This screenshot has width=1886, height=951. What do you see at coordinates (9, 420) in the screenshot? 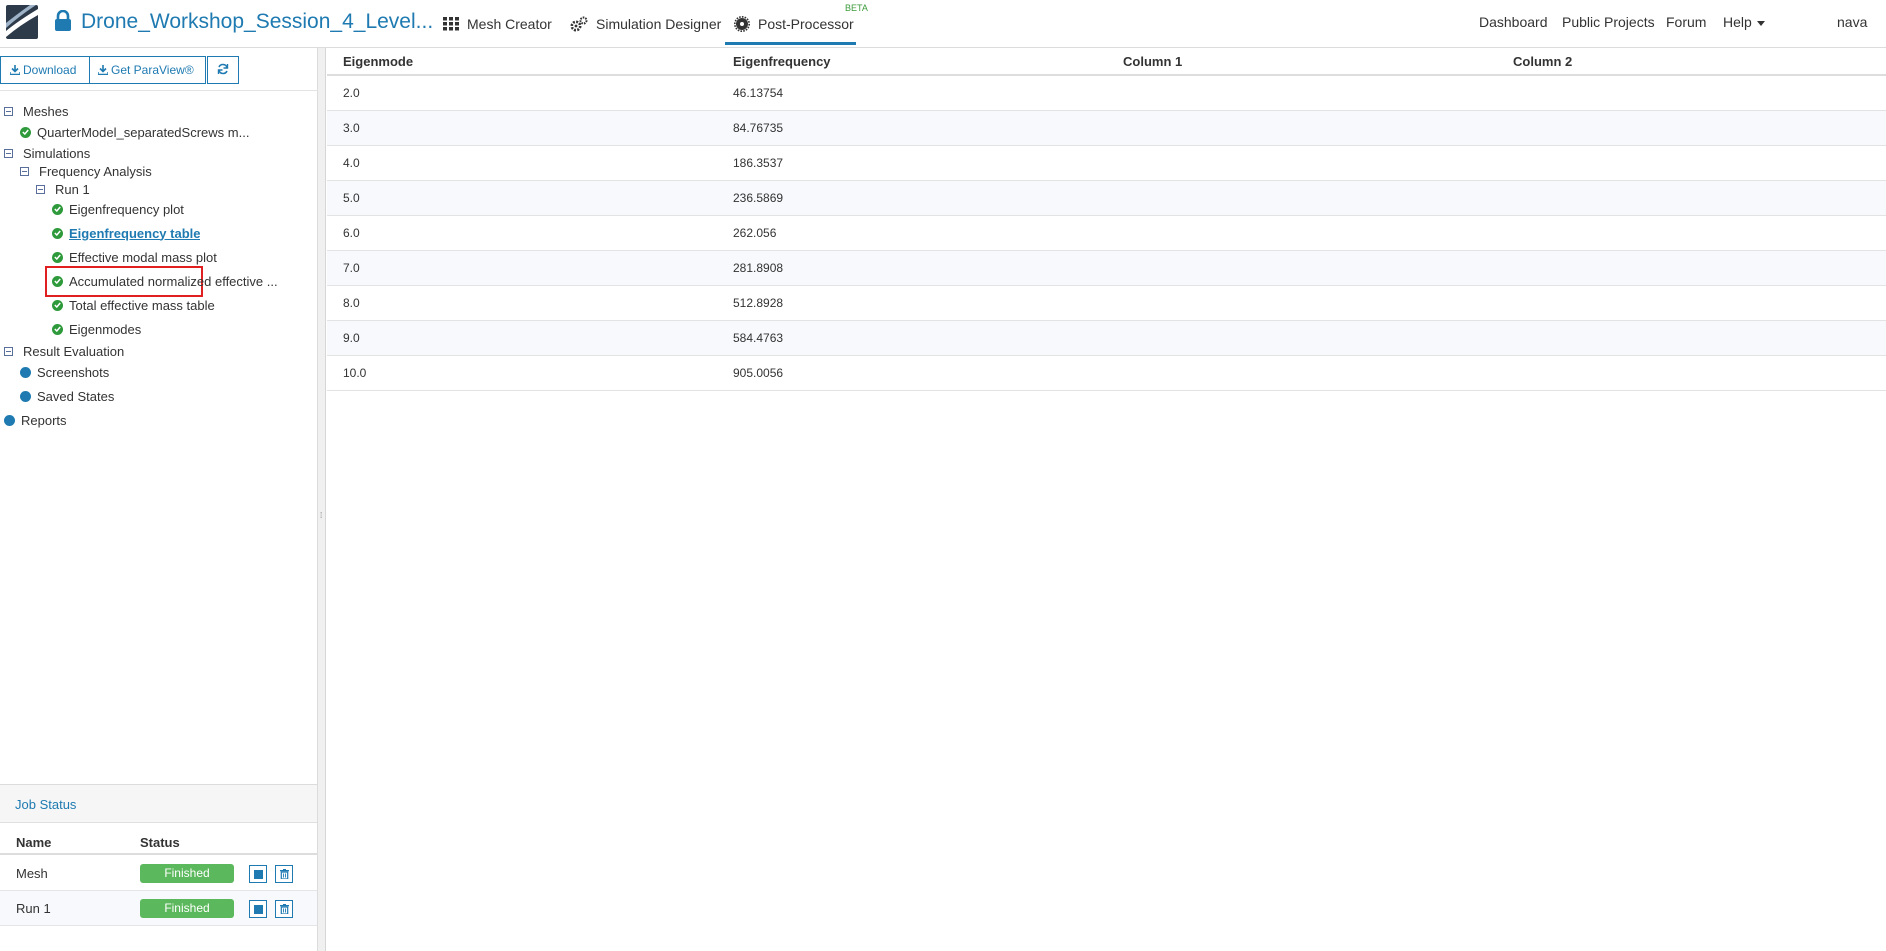
I see `circle-icon` at bounding box center [9, 420].